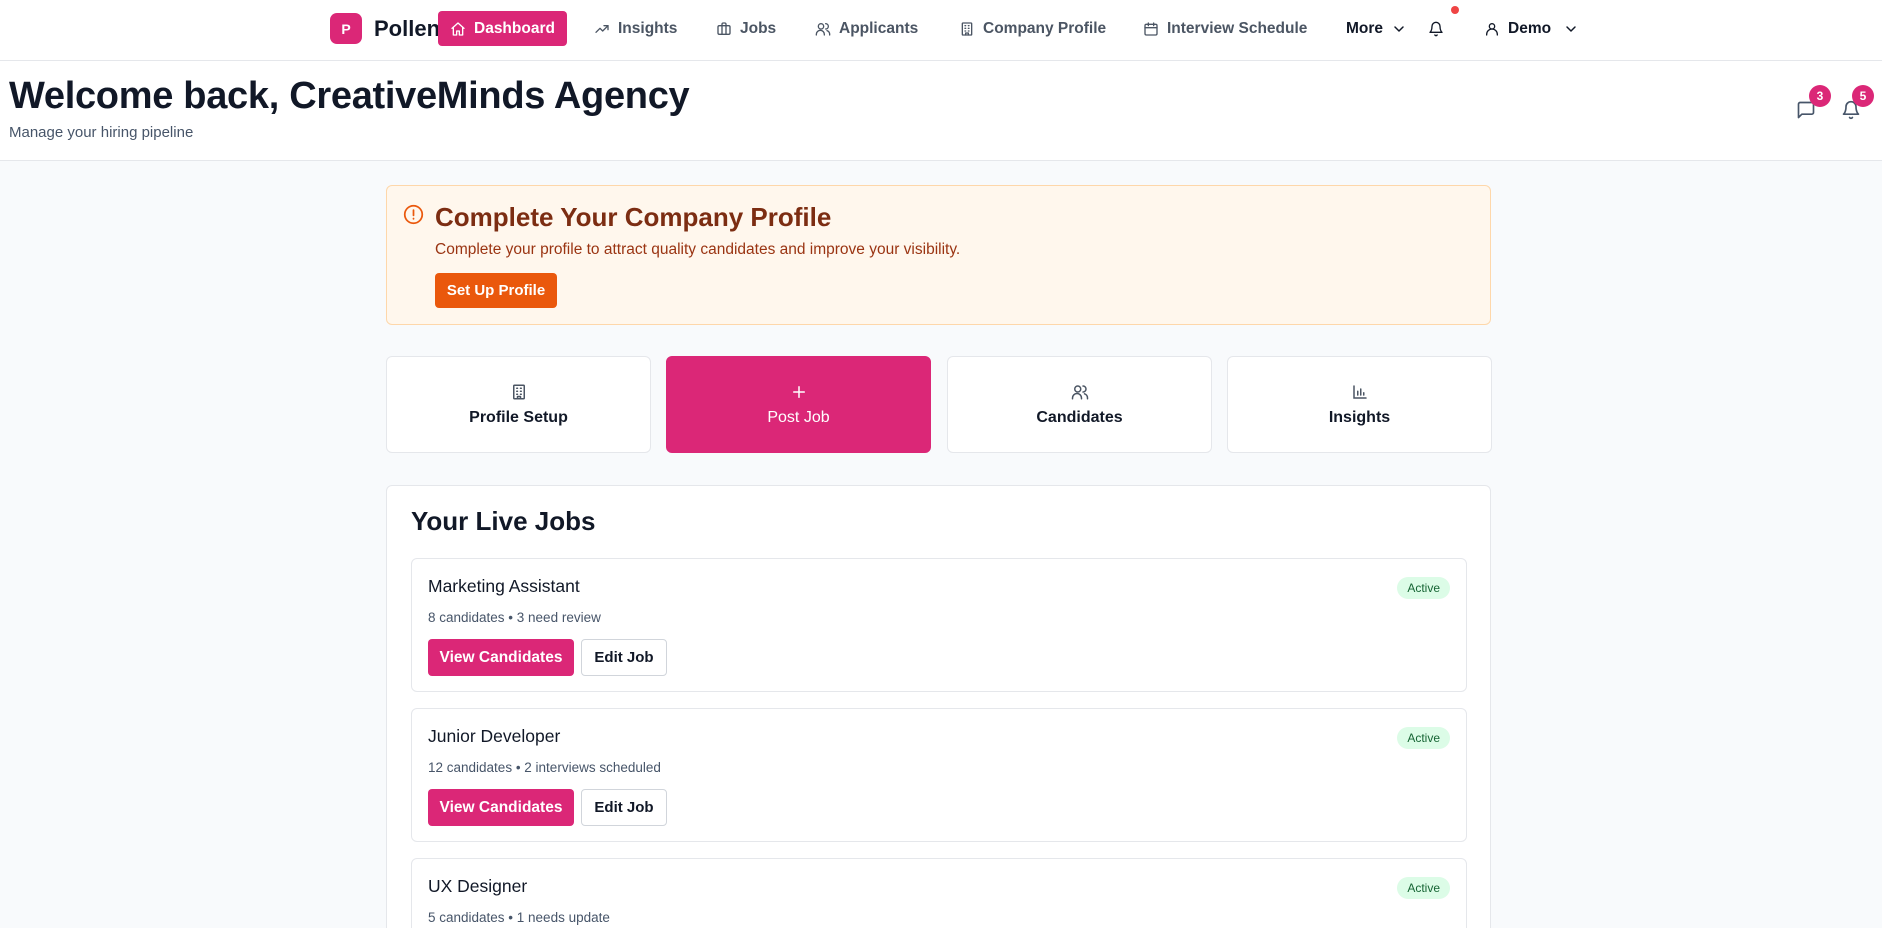 Image resolution: width=1882 pixels, height=928 pixels. What do you see at coordinates (349, 96) in the screenshot?
I see `page-title: Welcome back, CreativeMinds Agency` at bounding box center [349, 96].